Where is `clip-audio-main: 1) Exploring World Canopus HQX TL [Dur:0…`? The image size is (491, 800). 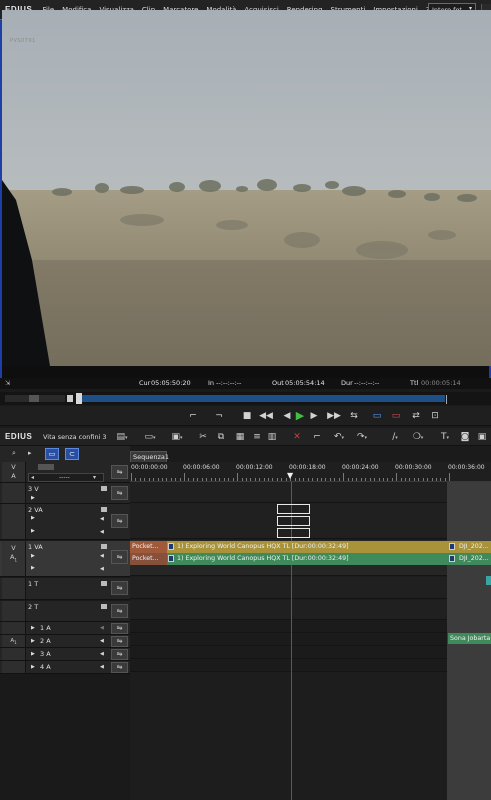
clip-audio-main: 1) Exploring World Canopus HQX TL [Dur:0… is located at coordinates (307, 559).